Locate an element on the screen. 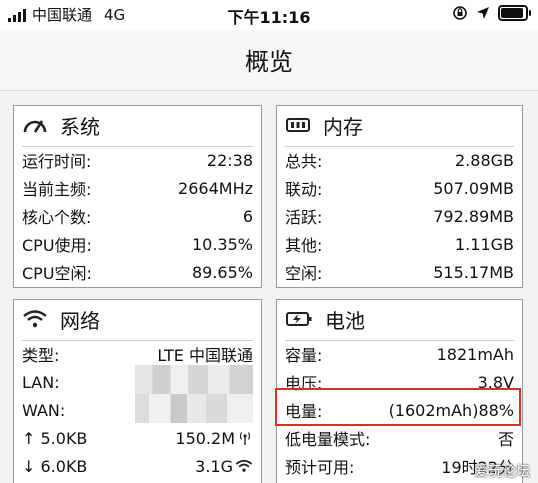 This screenshot has height=483, width=538. row-value-group: 3.1G is located at coordinates (224, 466).